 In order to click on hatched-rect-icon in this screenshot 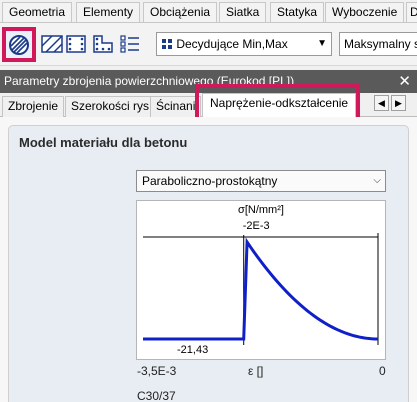, I will do `click(52, 44)`.